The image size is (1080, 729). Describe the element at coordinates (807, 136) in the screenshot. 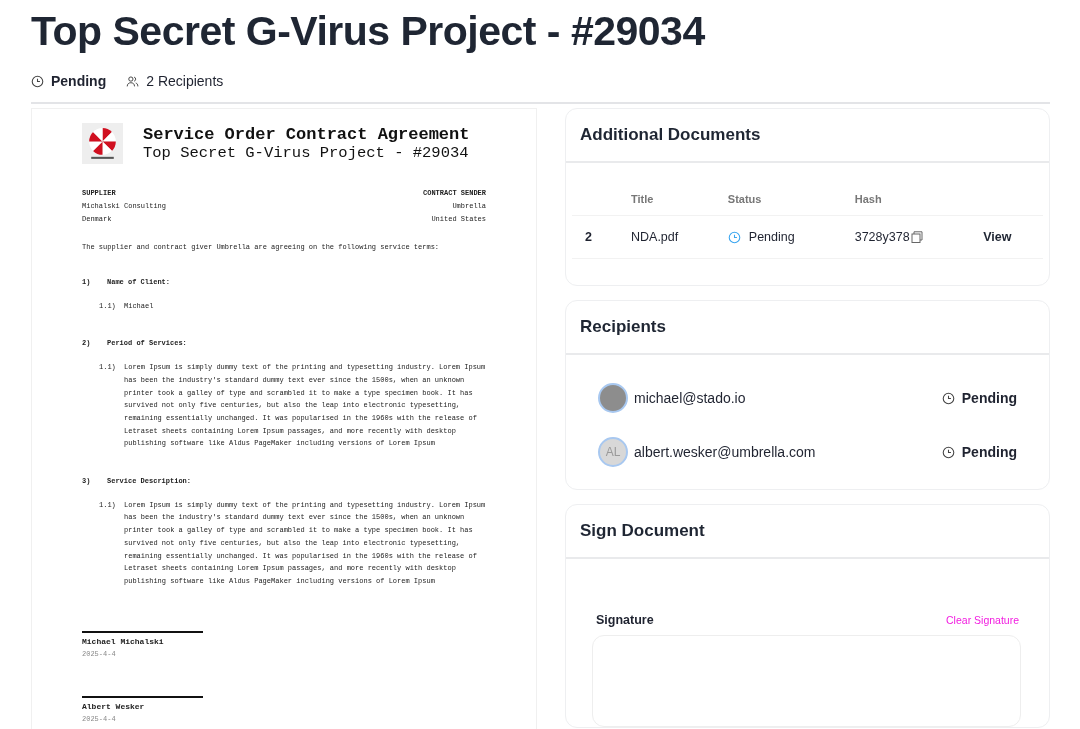

I see `card-title: Additional Documents` at that location.